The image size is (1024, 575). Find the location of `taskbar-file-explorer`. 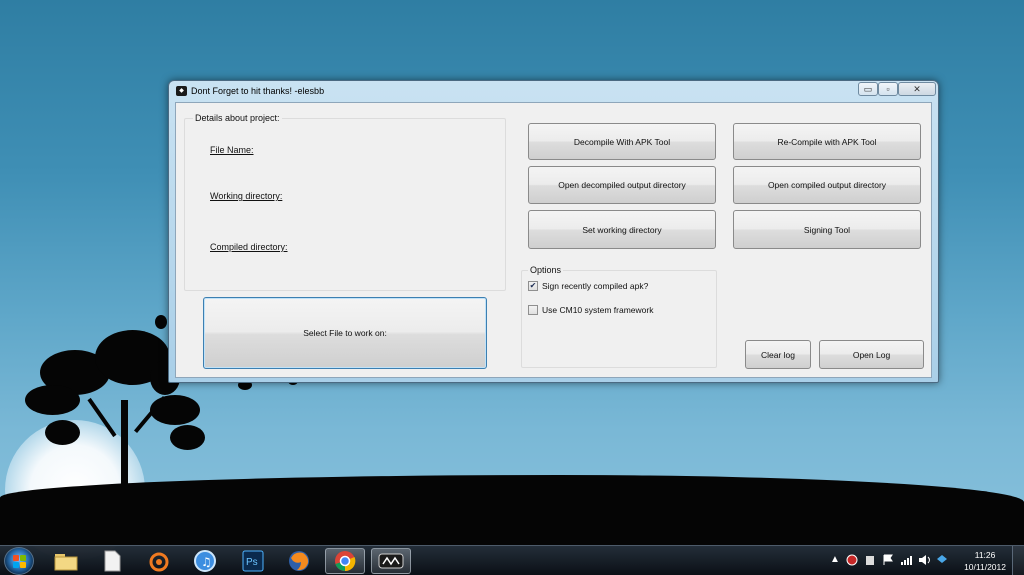

taskbar-file-explorer is located at coordinates (66, 561).